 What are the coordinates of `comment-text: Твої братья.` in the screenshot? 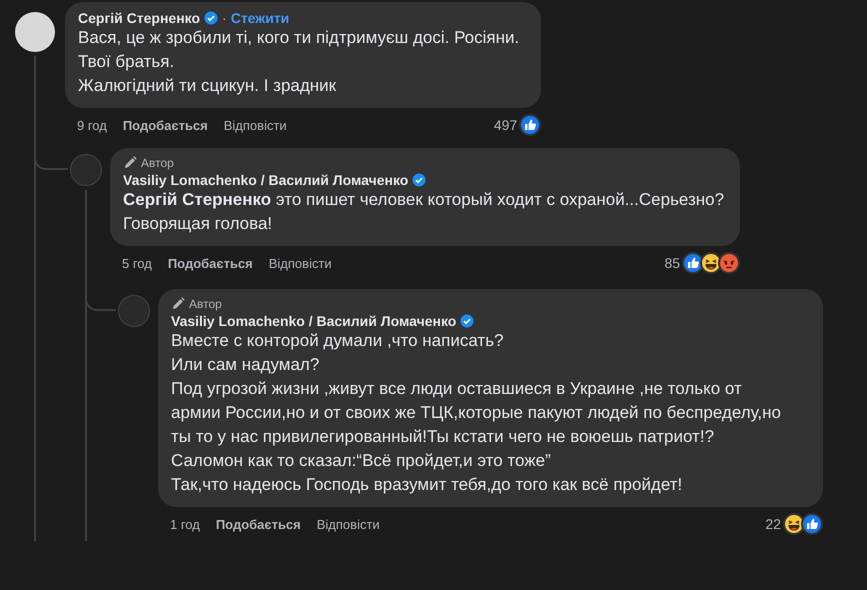 It's located at (127, 62).